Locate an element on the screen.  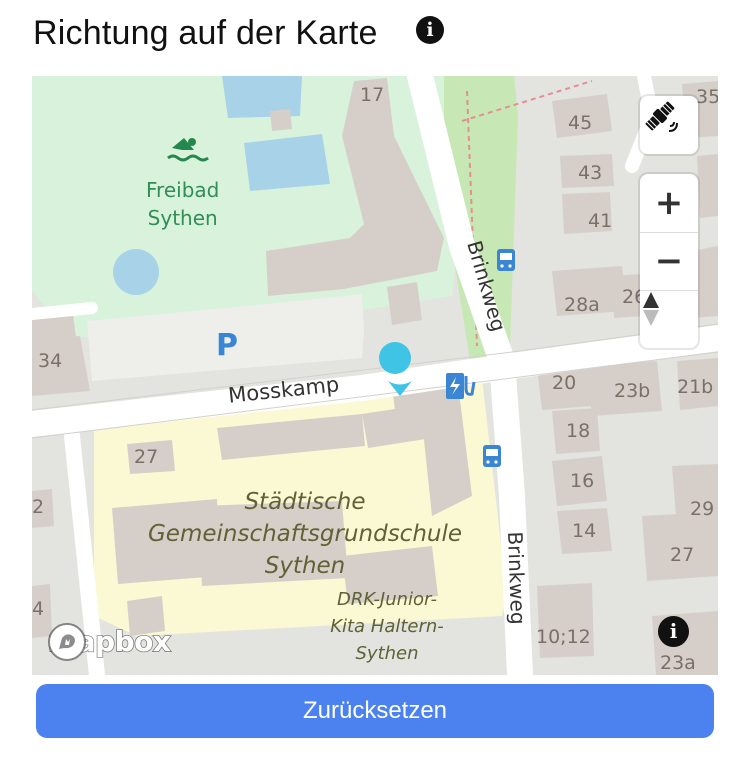
pond is located at coordinates (136, 272).